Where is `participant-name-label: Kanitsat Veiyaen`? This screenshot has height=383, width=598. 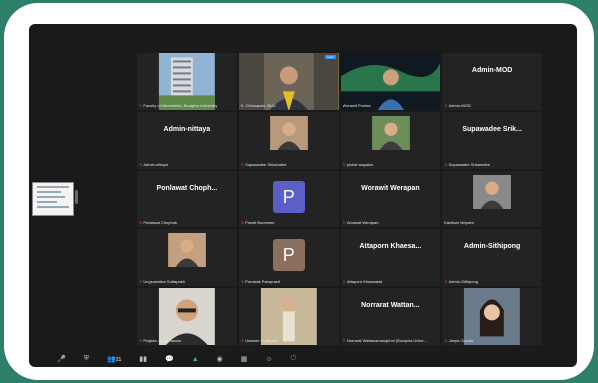 participant-name-label: Kanitsat Veiyaen is located at coordinates (459, 223).